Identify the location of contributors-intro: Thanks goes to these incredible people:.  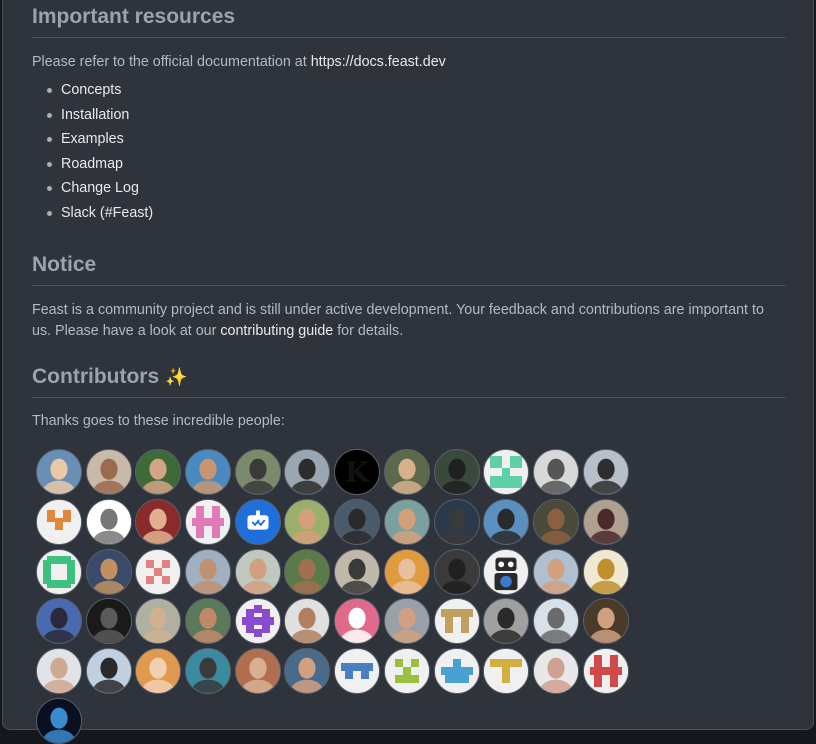
(158, 421).